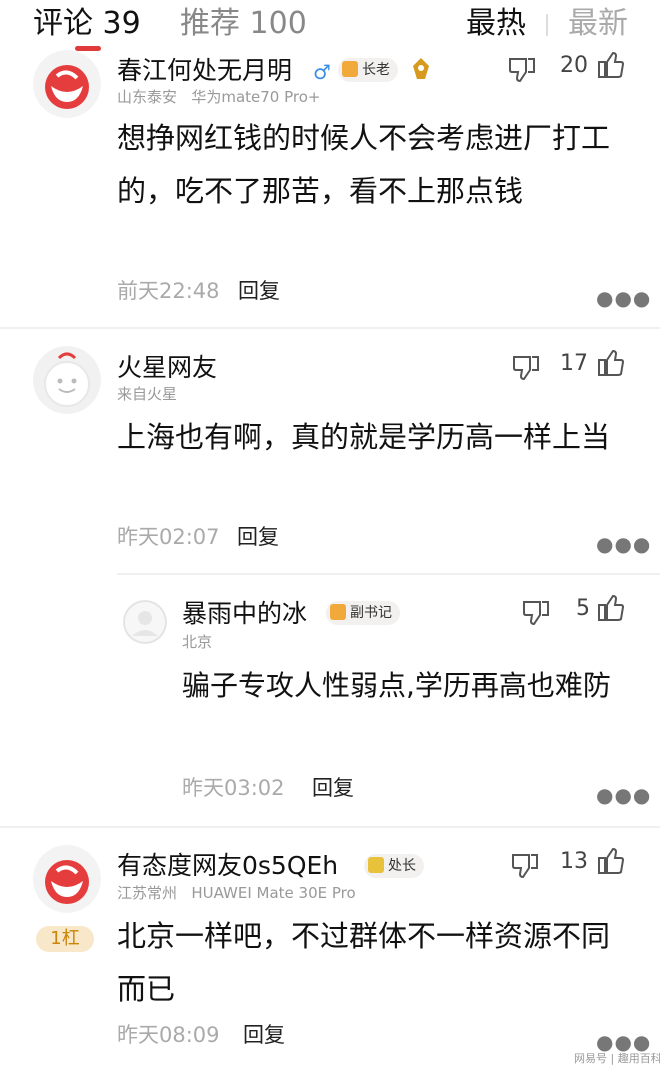  I want to click on comment-author: 火星网友, so click(167, 368).